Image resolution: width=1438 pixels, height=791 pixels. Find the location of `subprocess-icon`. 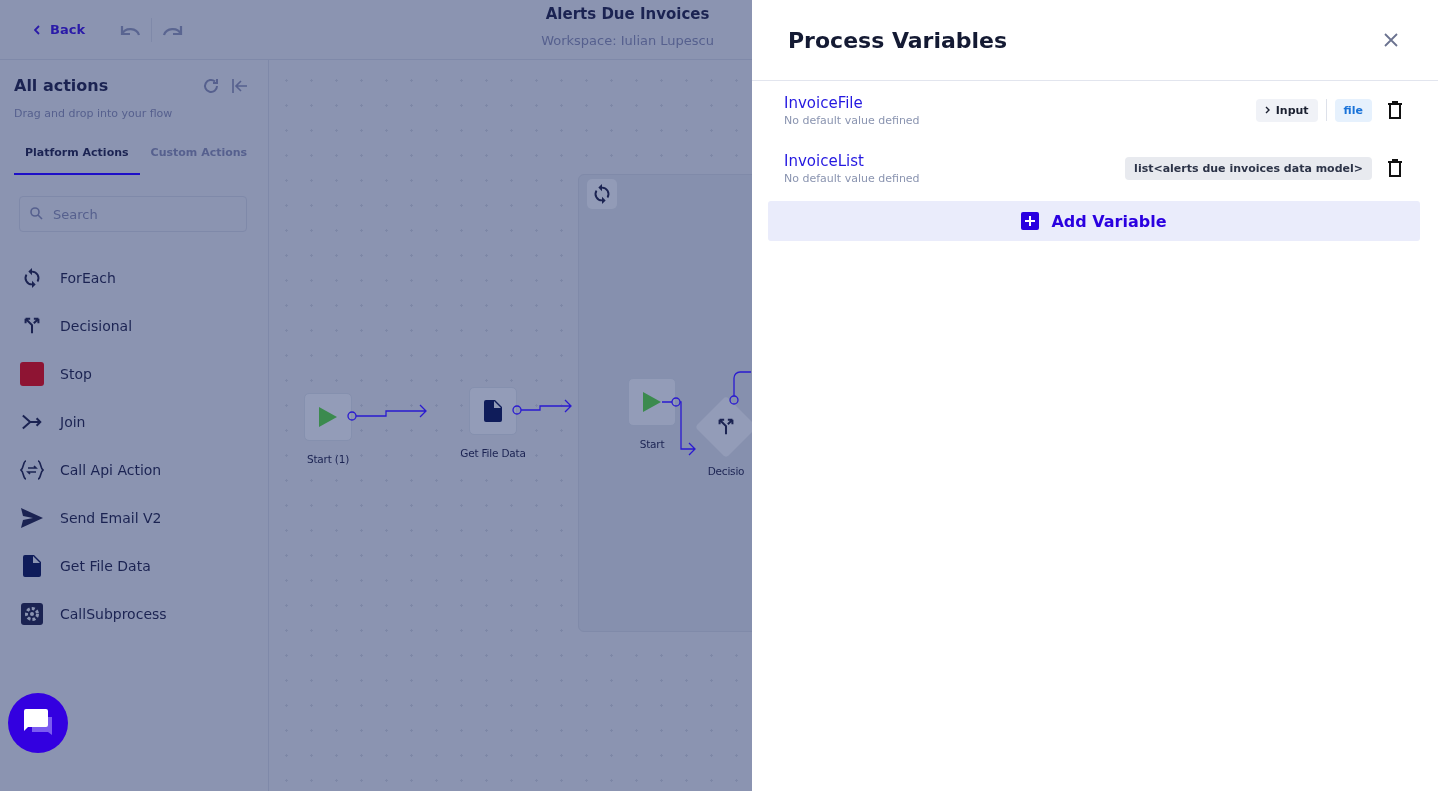

subprocess-icon is located at coordinates (32, 614).